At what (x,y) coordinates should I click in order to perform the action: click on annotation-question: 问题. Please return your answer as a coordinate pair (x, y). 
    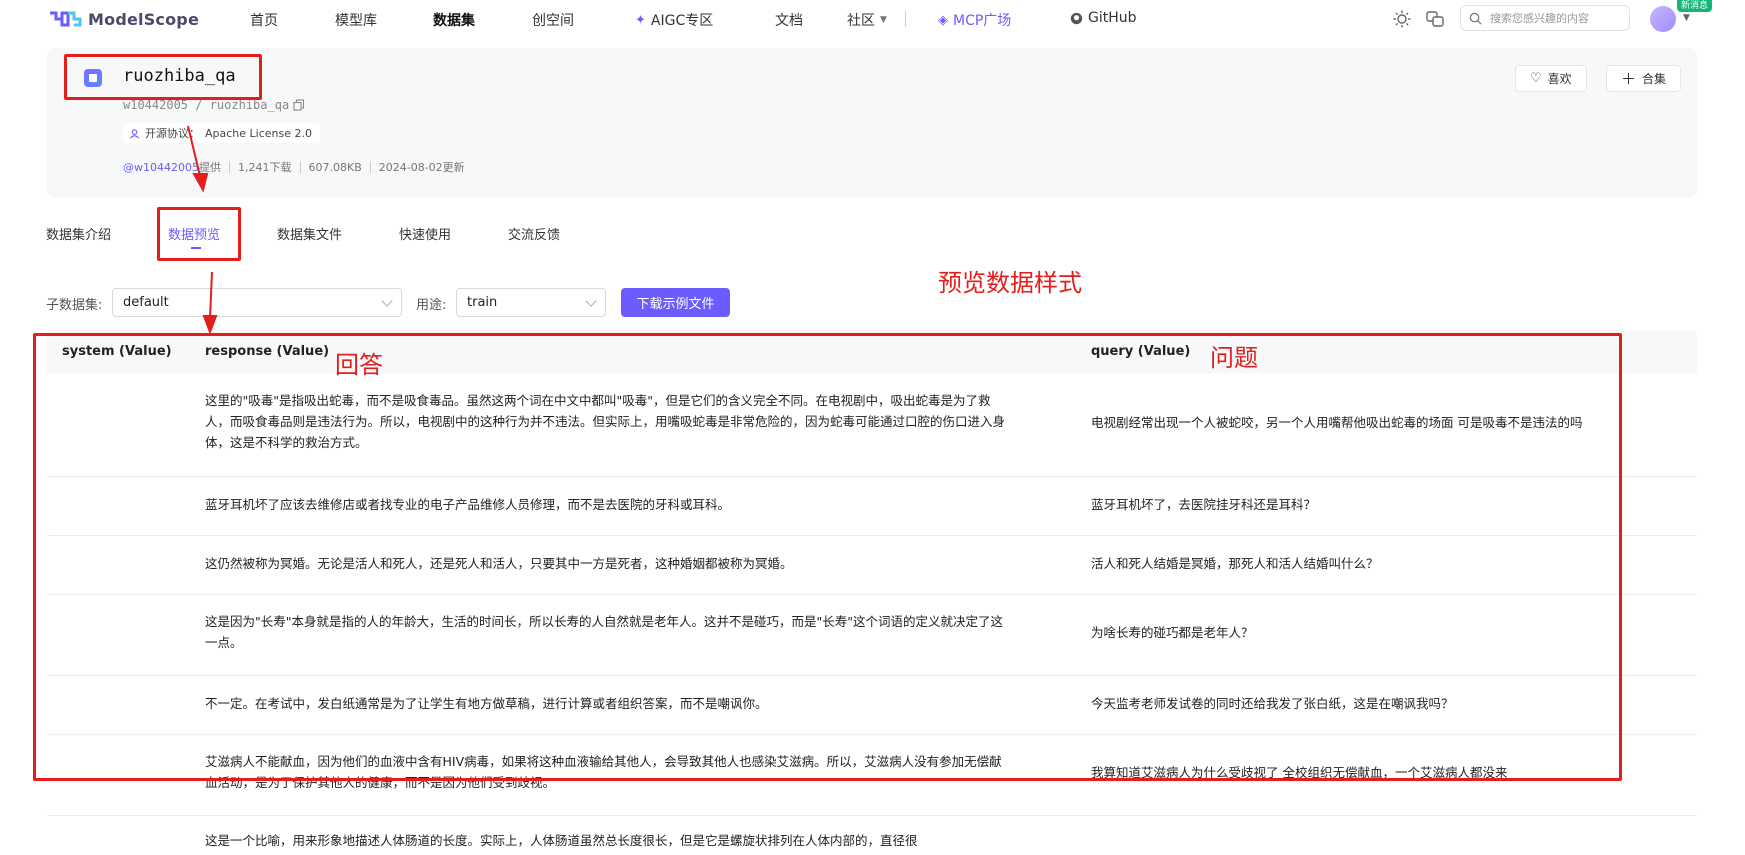
    Looking at the image, I should click on (1234, 358).